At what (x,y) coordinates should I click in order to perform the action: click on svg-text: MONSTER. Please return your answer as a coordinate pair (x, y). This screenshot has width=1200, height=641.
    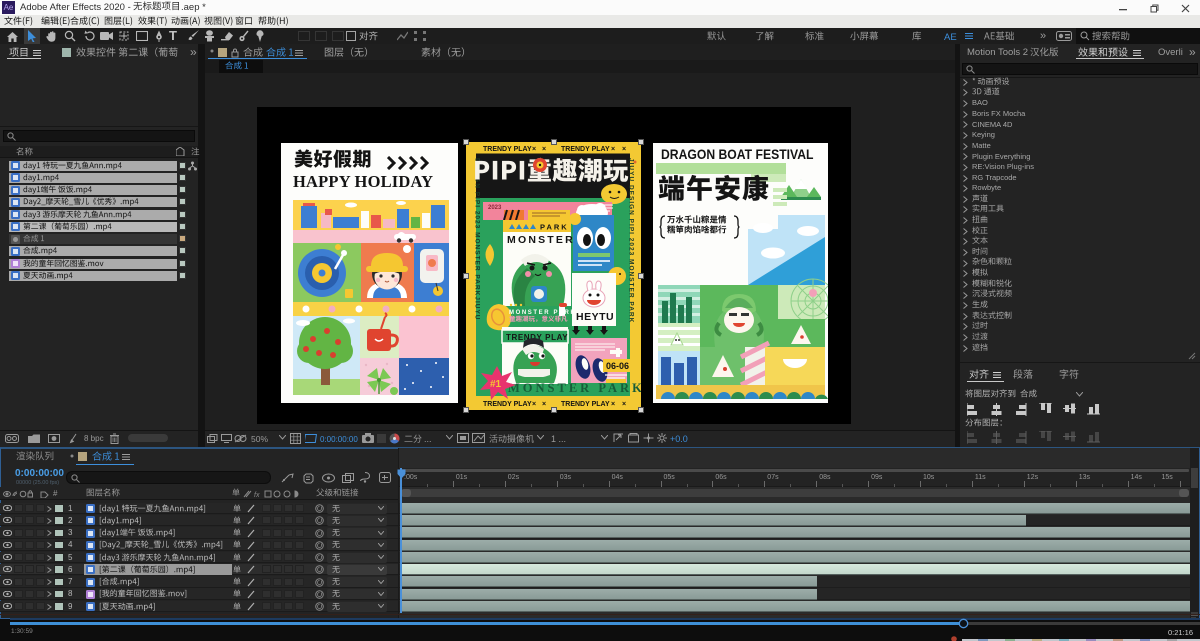
    Looking at the image, I should click on (541, 240).